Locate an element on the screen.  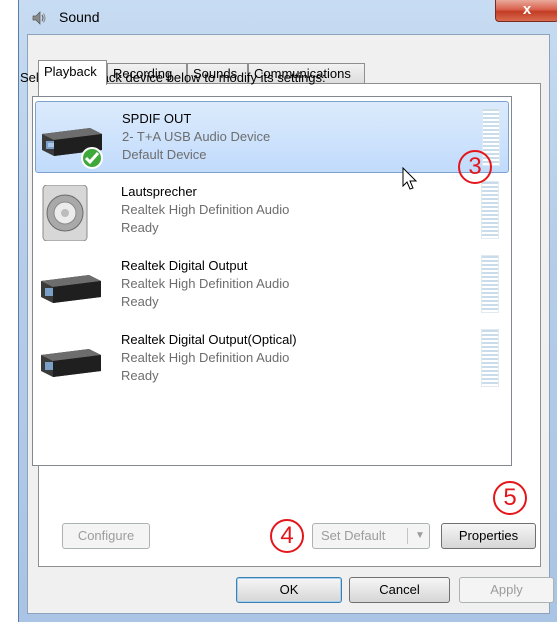
speaker-device-icon is located at coordinates (65, 213).